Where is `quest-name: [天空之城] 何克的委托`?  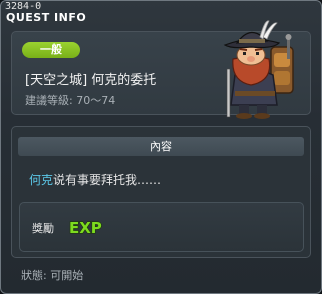
quest-name: [天空之城] 何克的委托 is located at coordinates (91, 80).